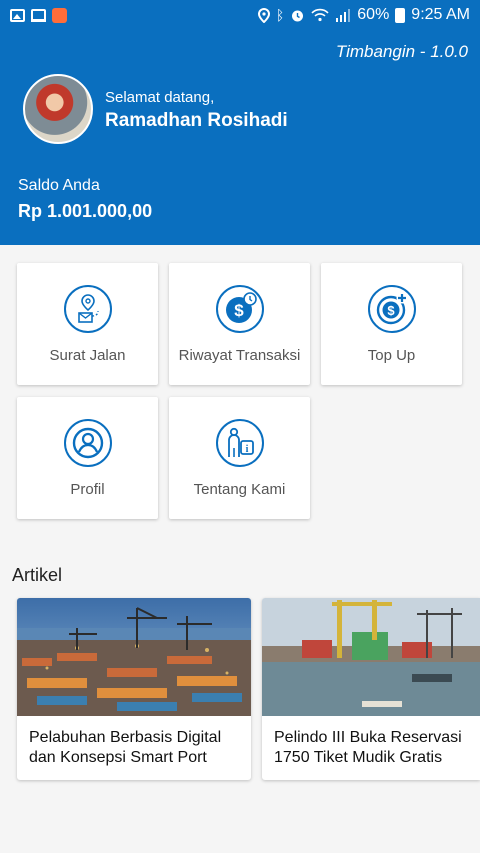 Image resolution: width=480 pixels, height=853 pixels. I want to click on user-name: Ramadhan Rosihadi, so click(196, 120).